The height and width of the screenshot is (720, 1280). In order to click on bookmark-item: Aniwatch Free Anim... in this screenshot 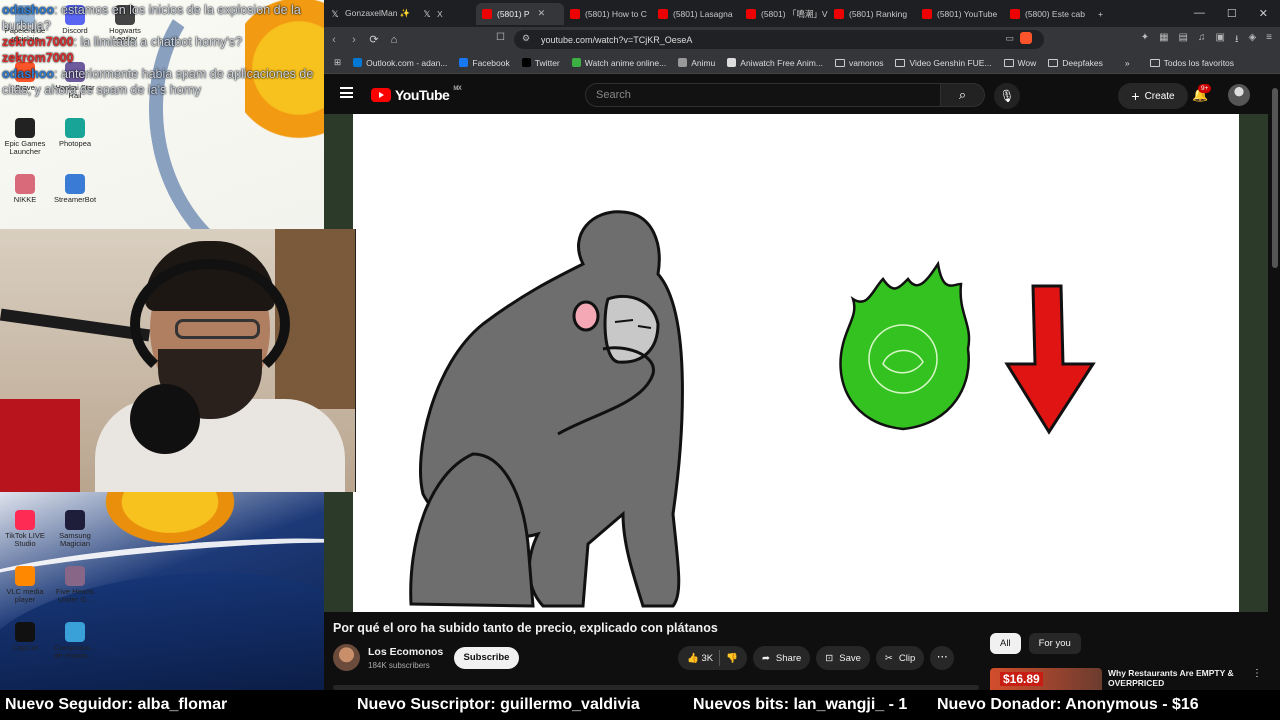, I will do `click(775, 63)`.